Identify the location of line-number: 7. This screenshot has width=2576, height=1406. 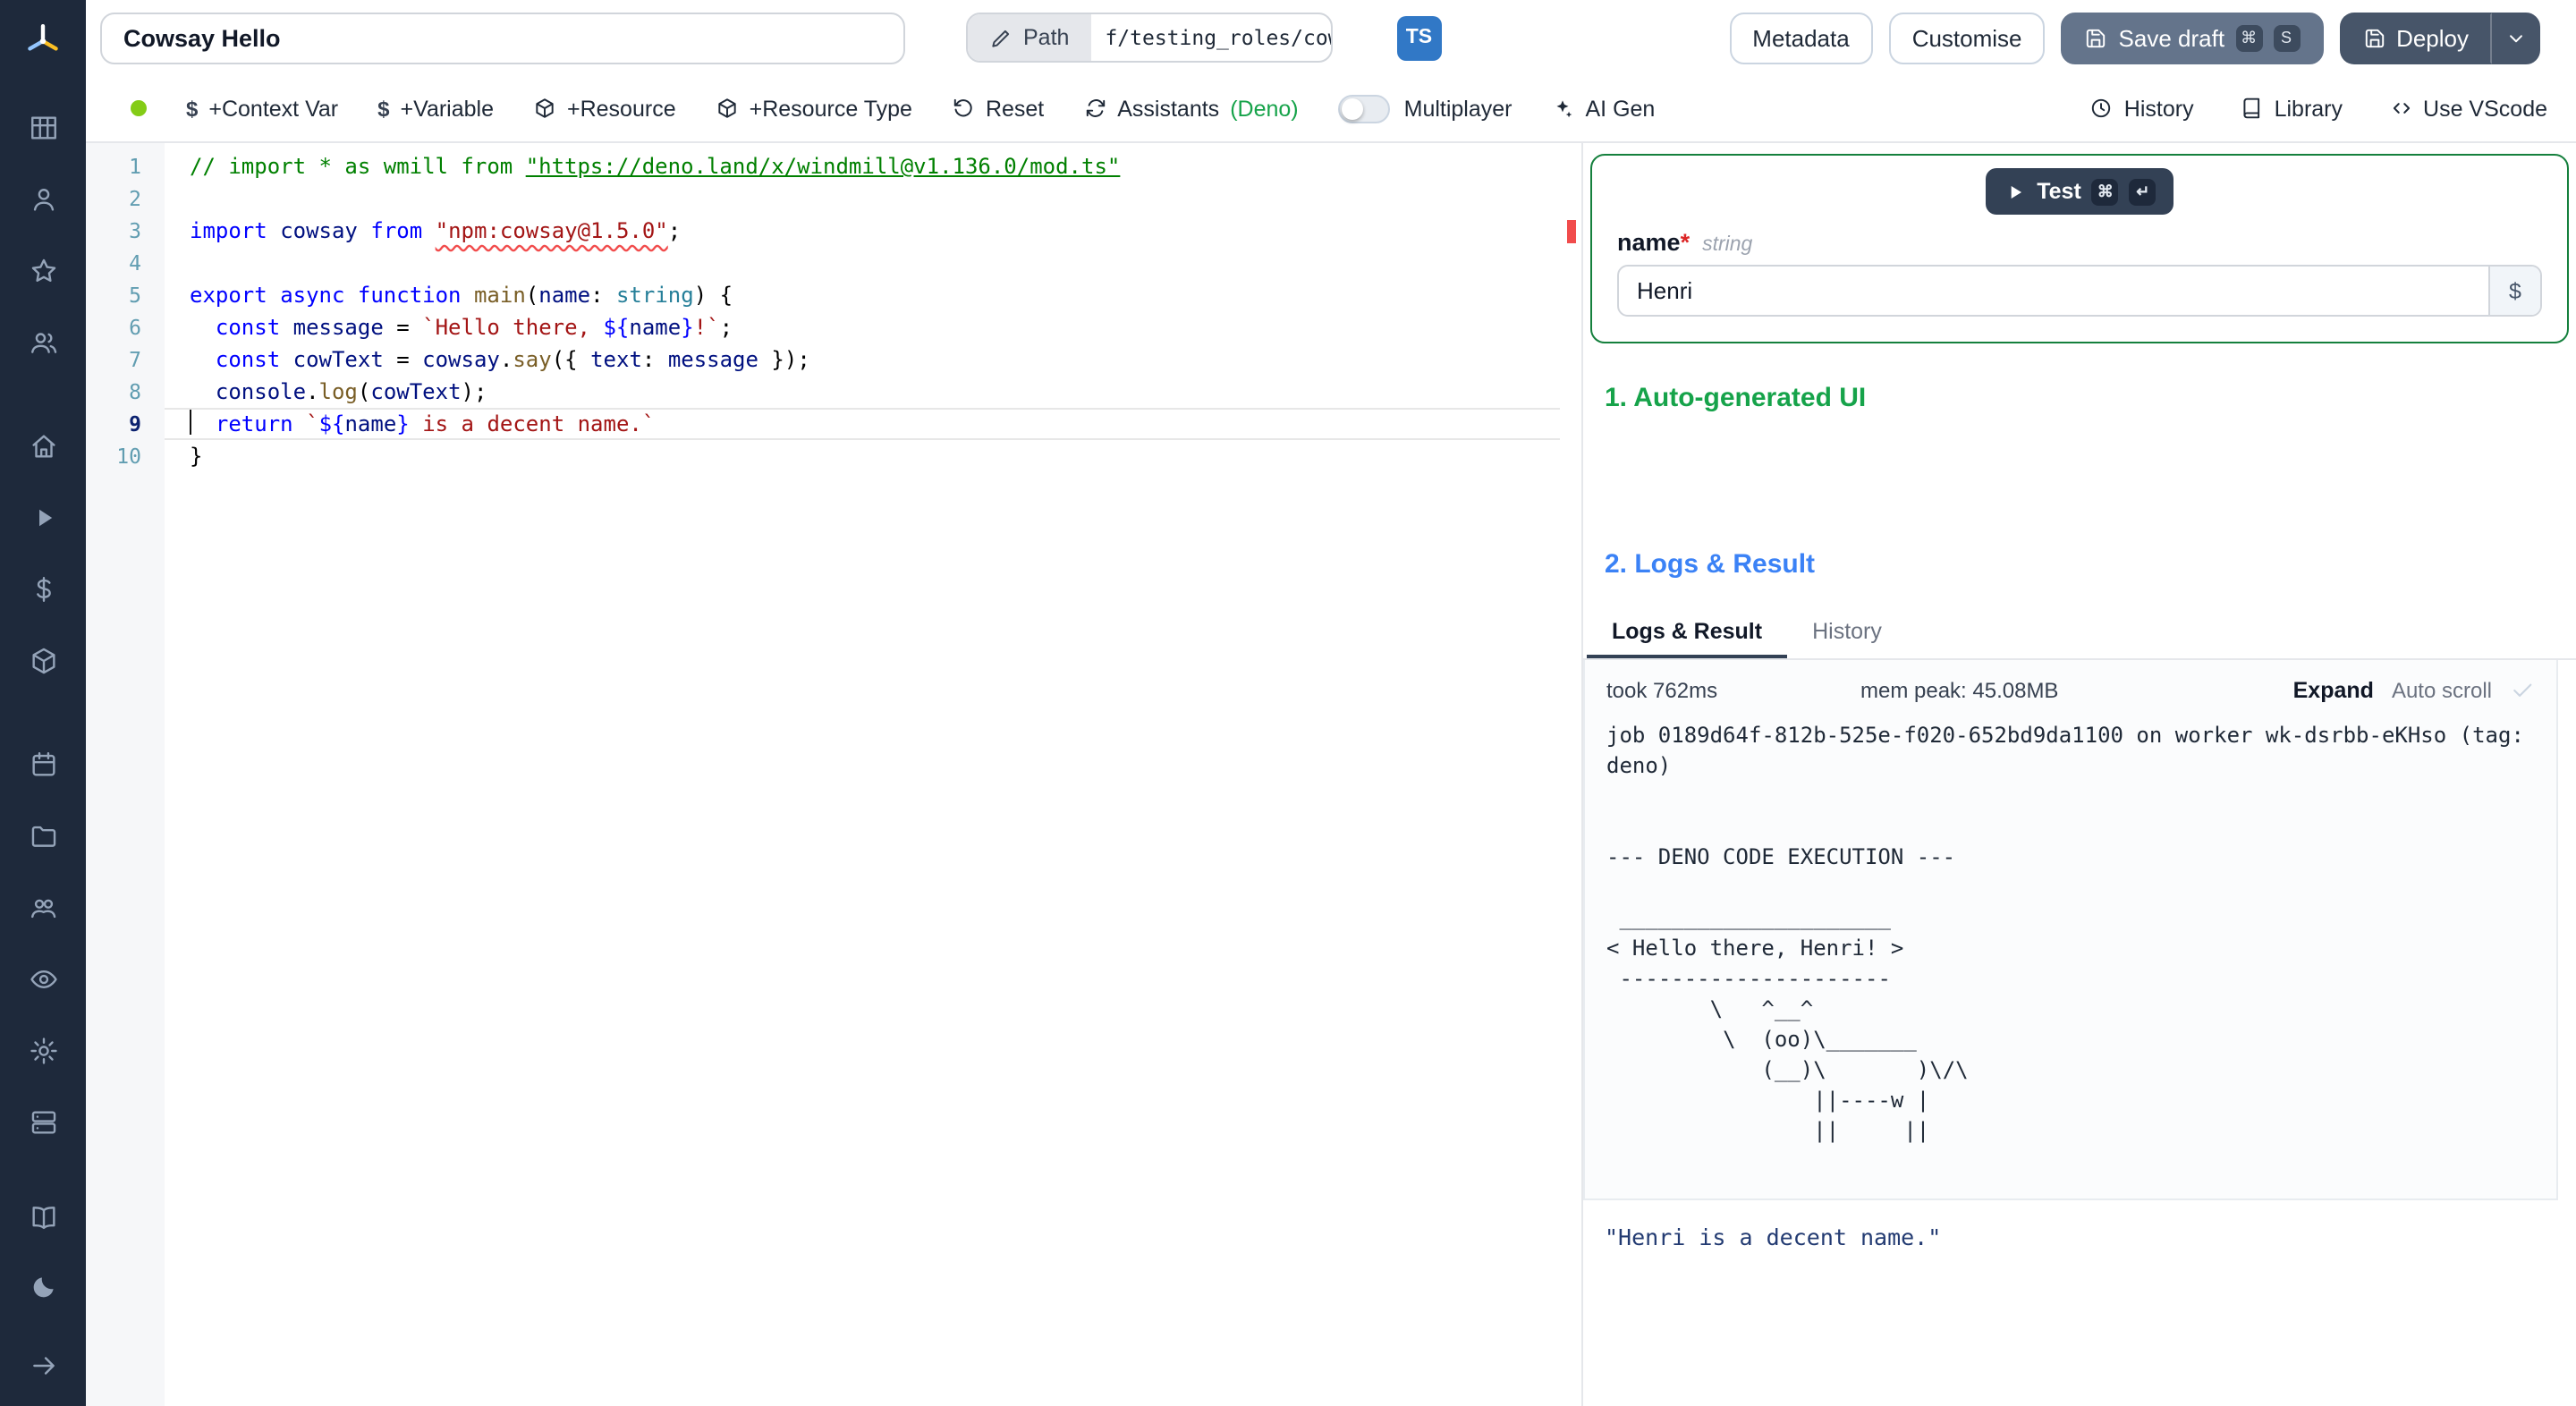
(135, 359).